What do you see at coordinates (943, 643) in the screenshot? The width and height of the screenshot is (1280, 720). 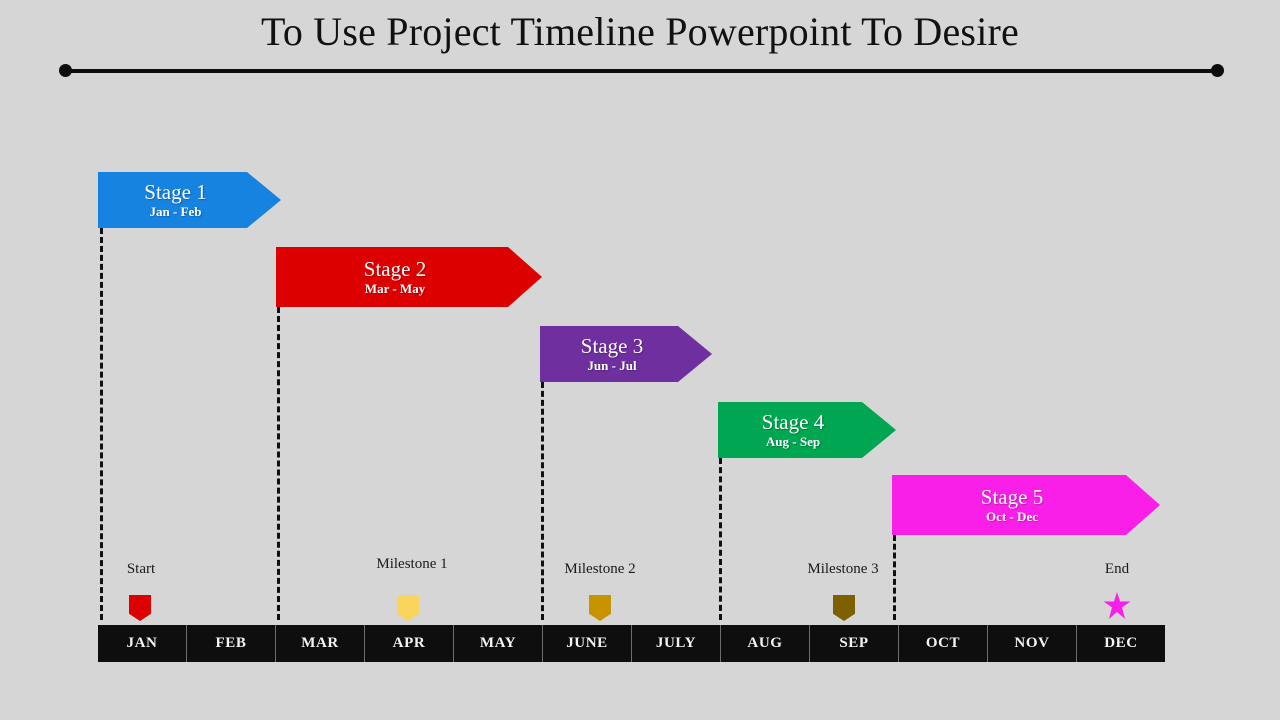 I see `month-cell-oct: OCT` at bounding box center [943, 643].